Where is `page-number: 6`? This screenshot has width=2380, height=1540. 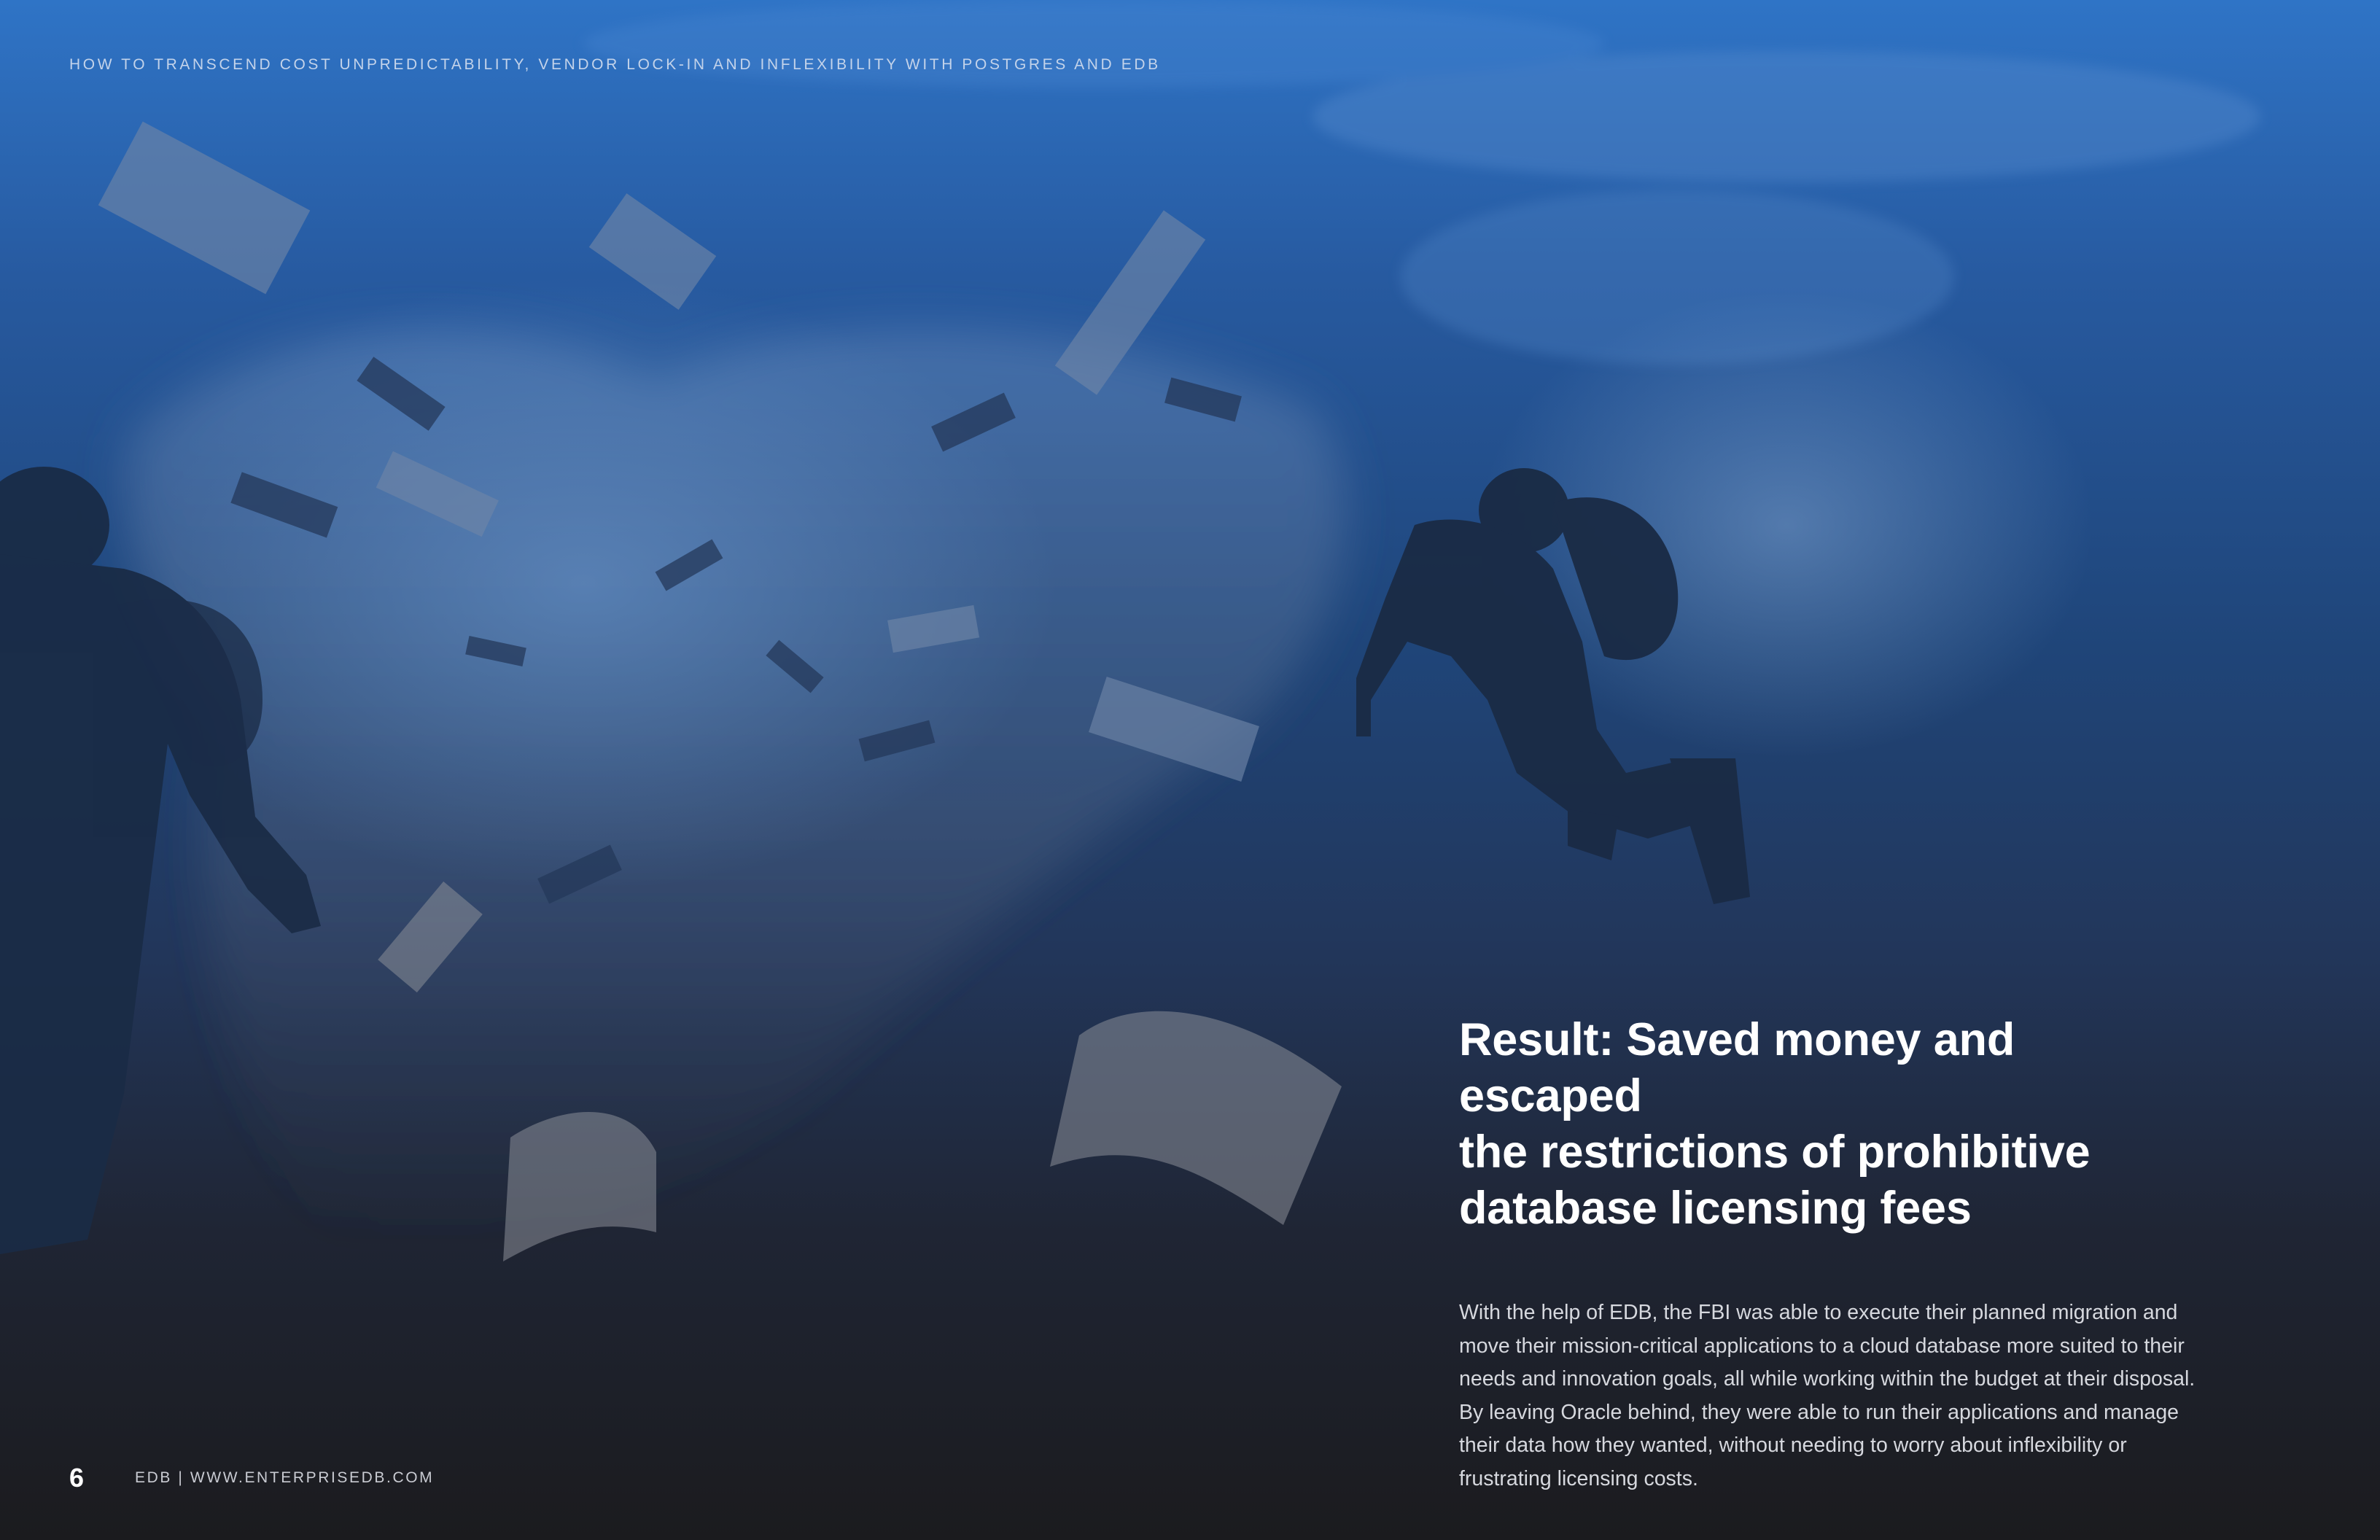
page-number: 6 is located at coordinates (77, 1478).